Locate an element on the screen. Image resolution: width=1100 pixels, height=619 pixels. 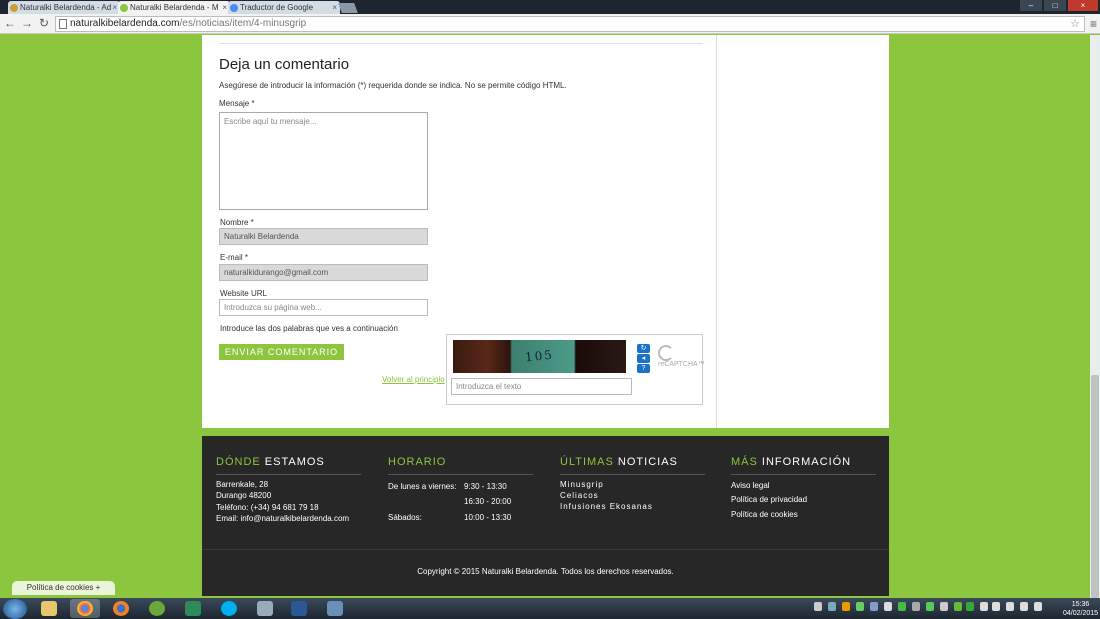
firefox-icon is located at coordinates (121, 608).